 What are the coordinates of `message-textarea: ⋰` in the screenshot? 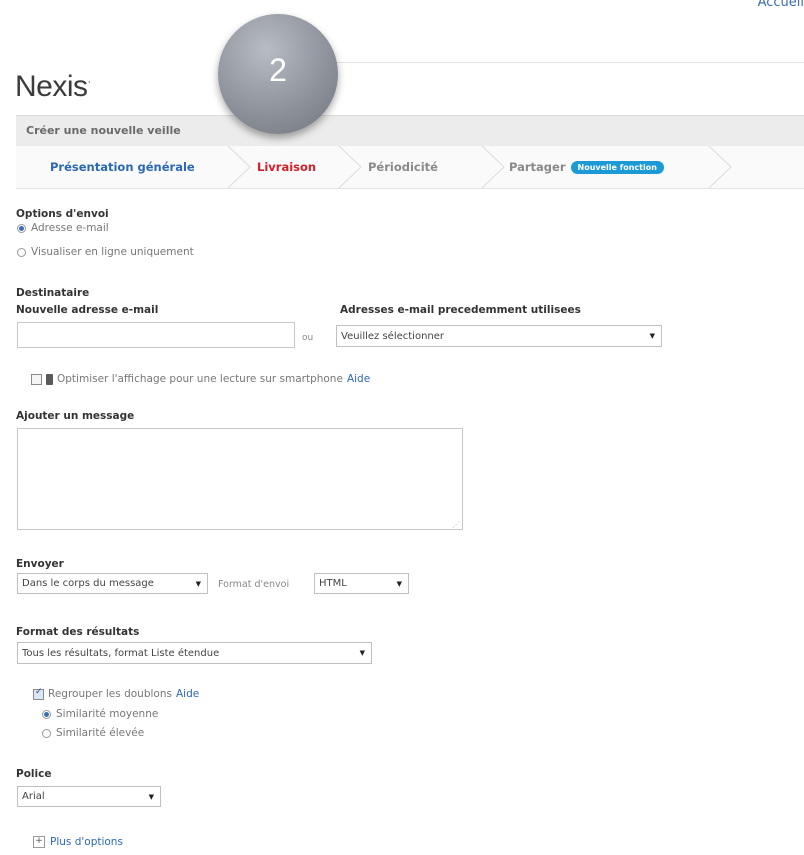 It's located at (240, 479).